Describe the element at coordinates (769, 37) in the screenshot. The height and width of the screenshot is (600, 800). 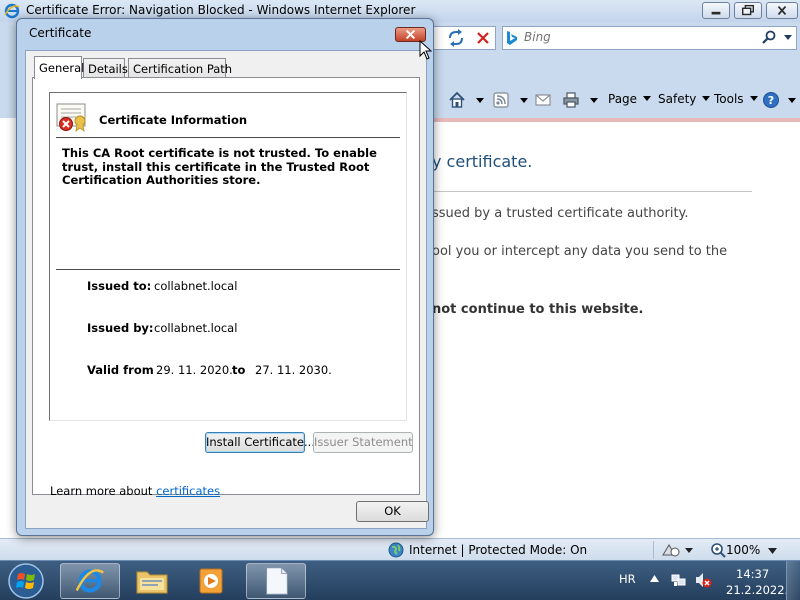
I see `search-icon` at that location.